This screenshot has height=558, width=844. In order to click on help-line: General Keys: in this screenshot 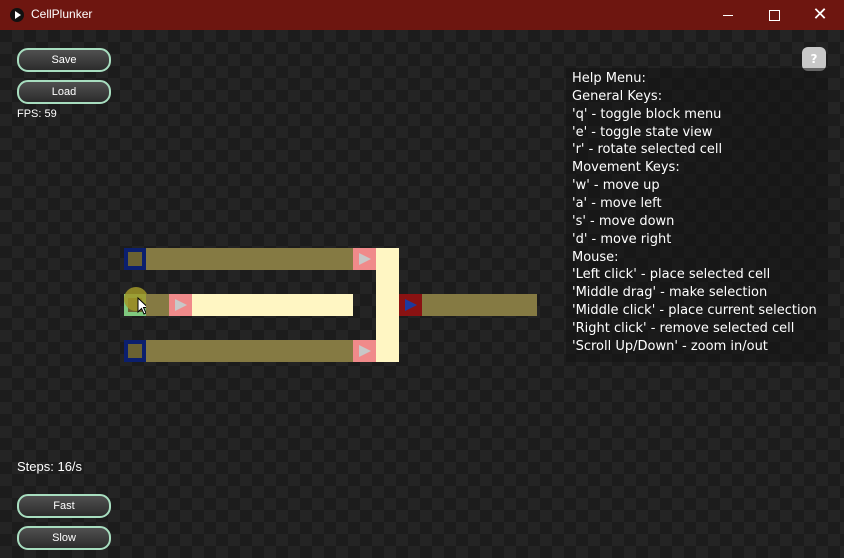, I will do `click(617, 96)`.